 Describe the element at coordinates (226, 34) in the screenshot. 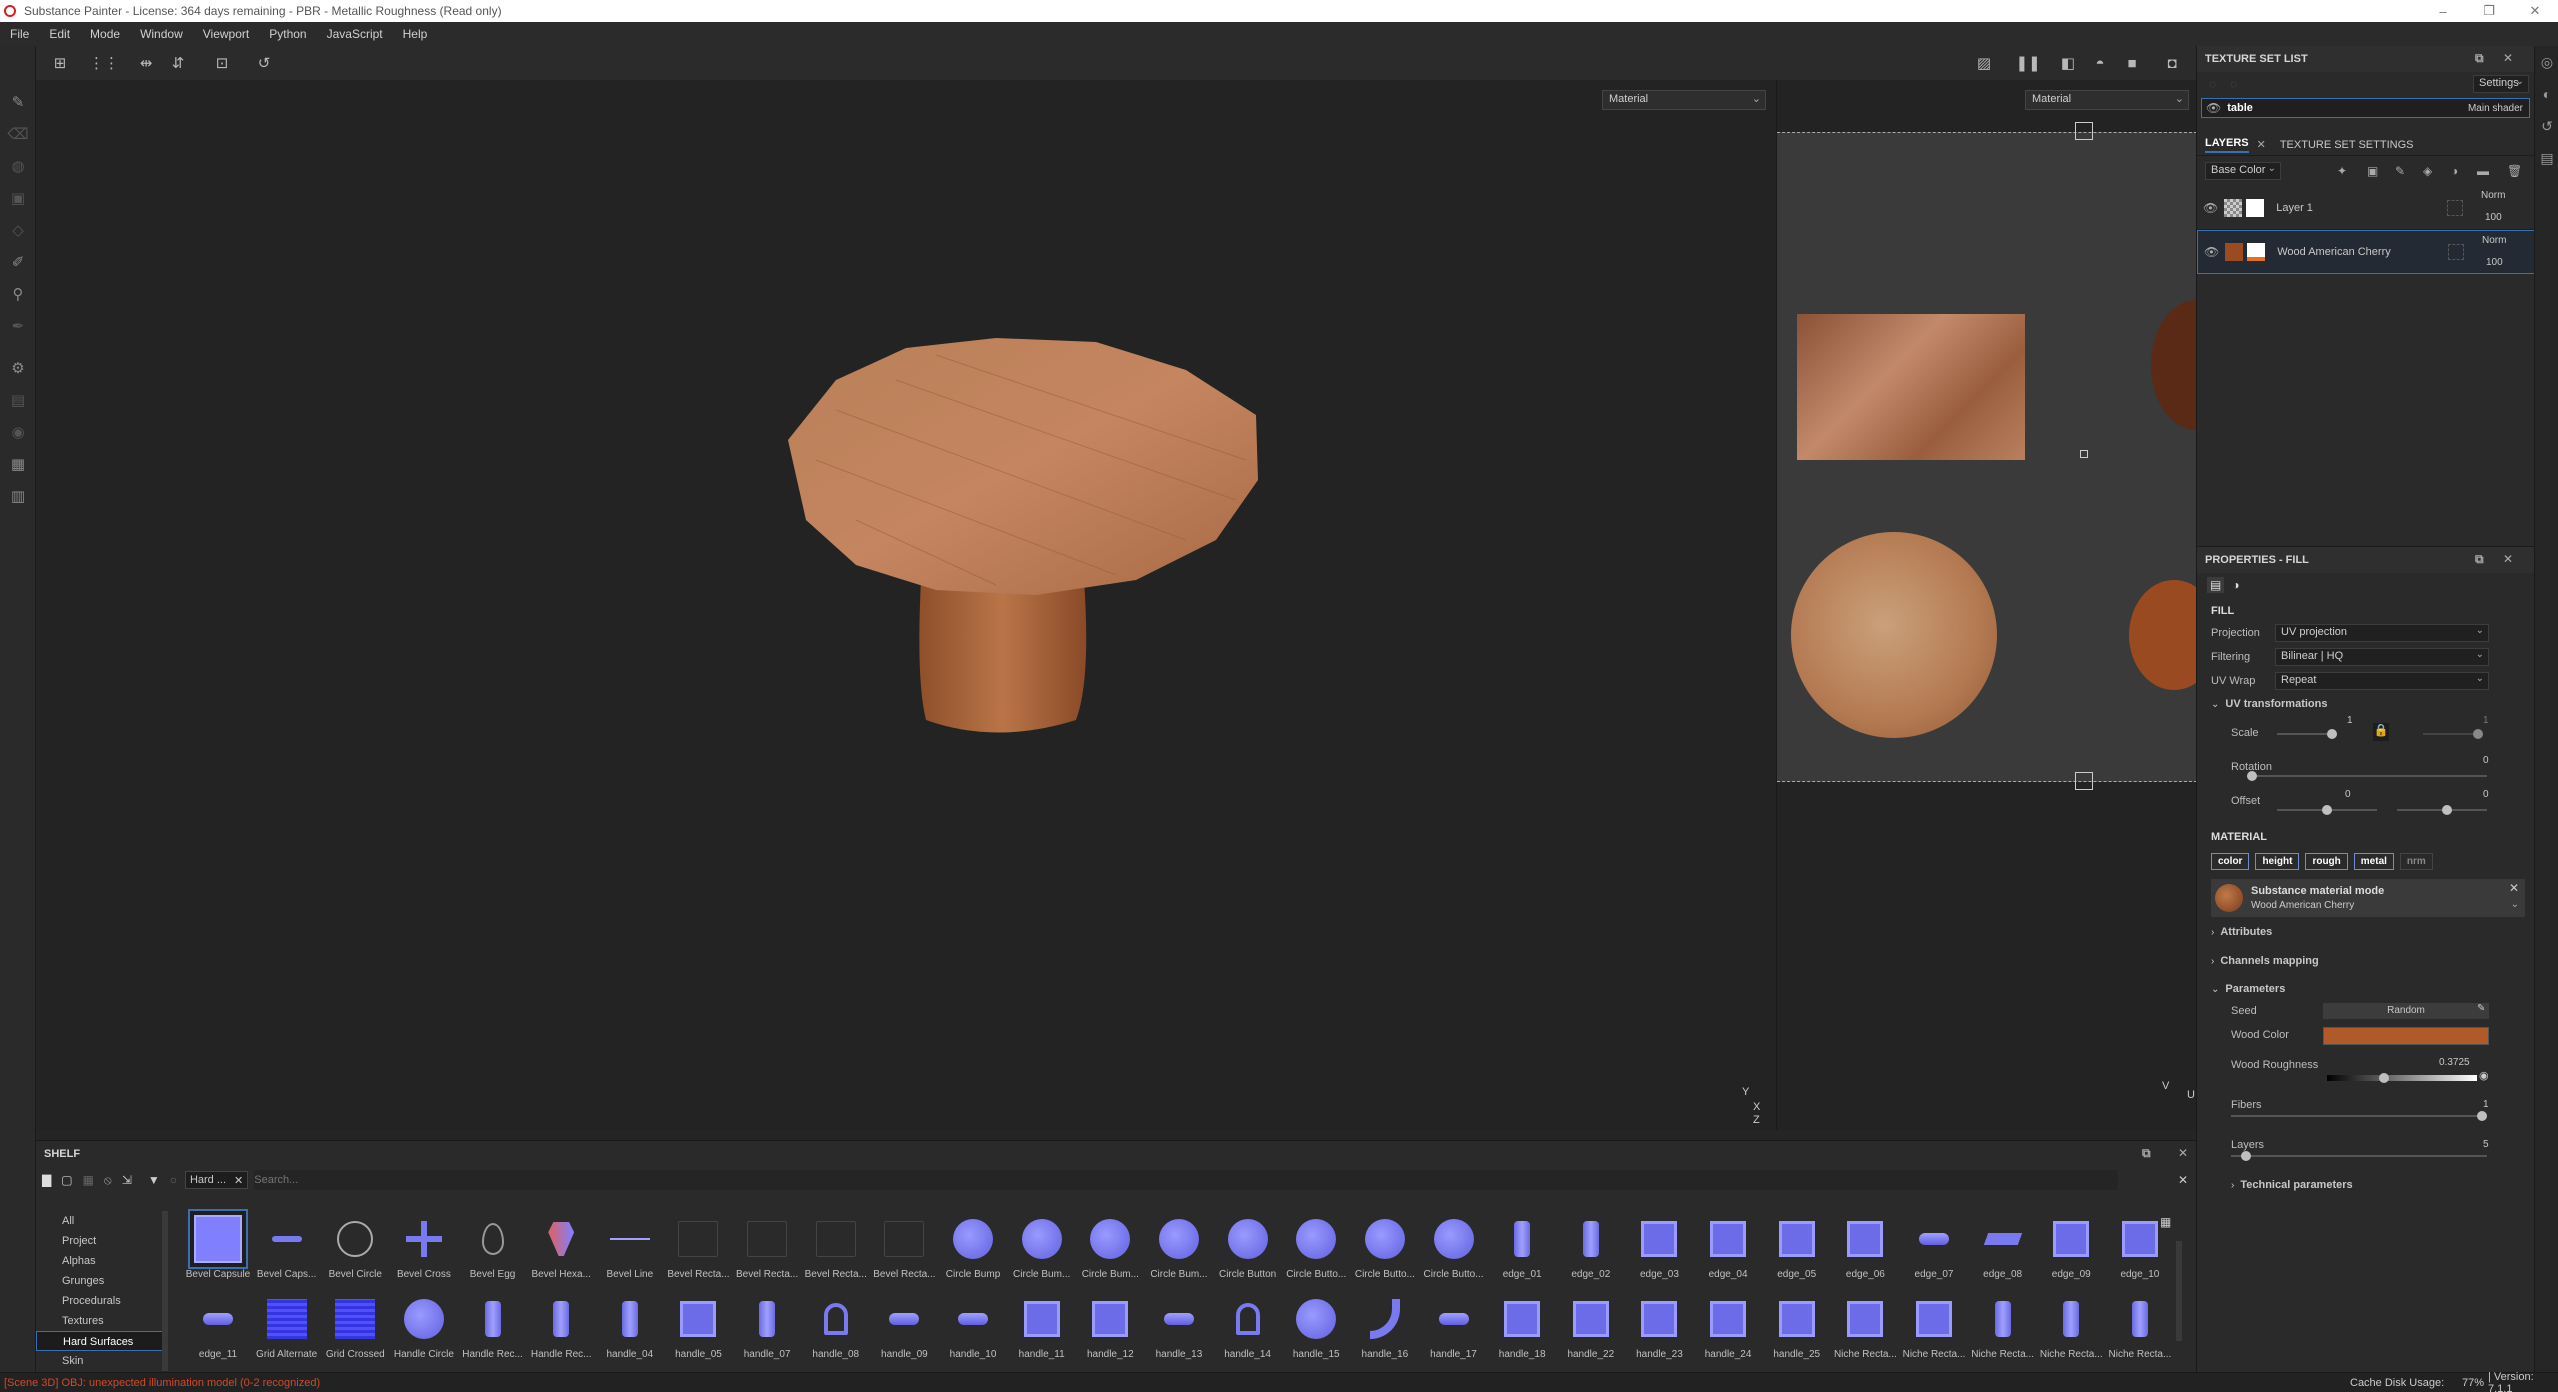

I see `menu-viewport: Viewport` at that location.